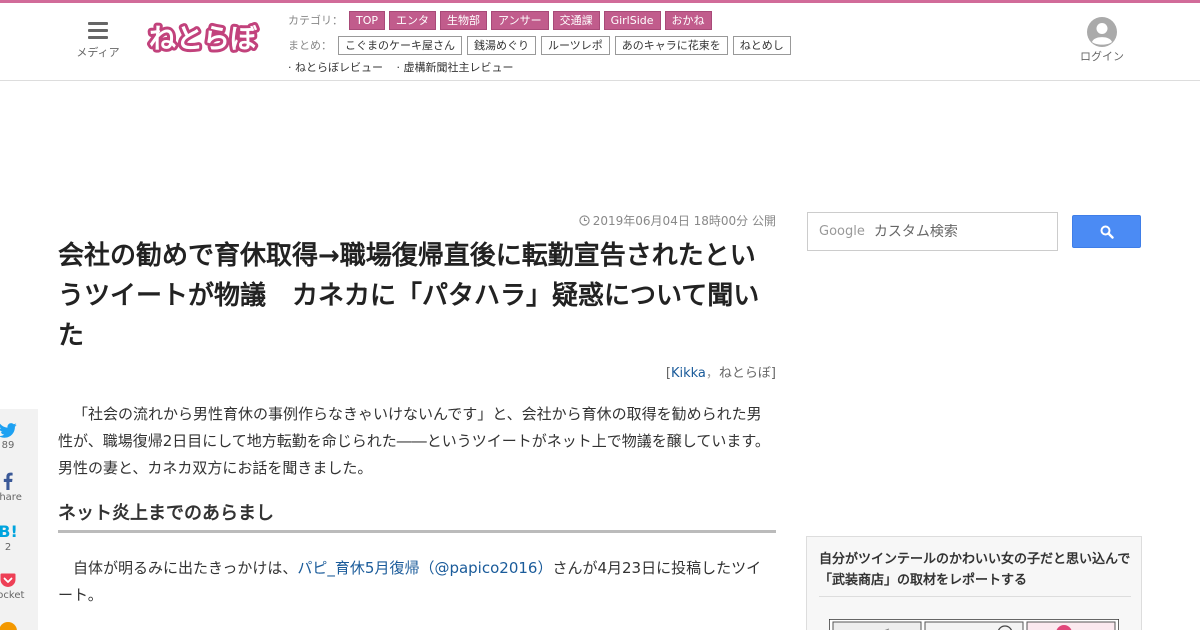  Describe the element at coordinates (671, 45) in the screenshot. I see `summary-tag-hanataba: あのキャラに花束を` at that location.